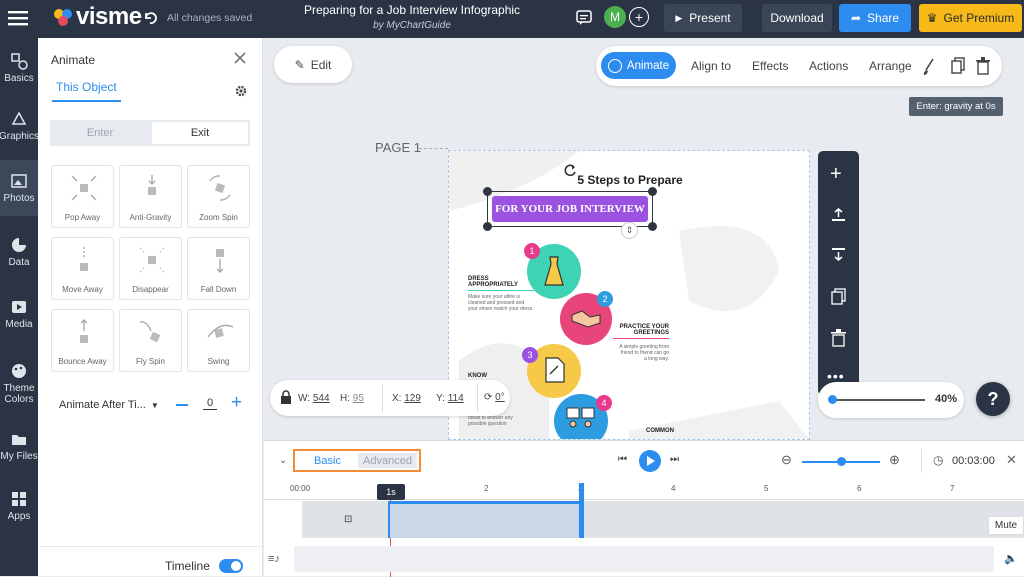  Describe the element at coordinates (19, 68) in the screenshot. I see `rail-item-basics: Basics` at that location.